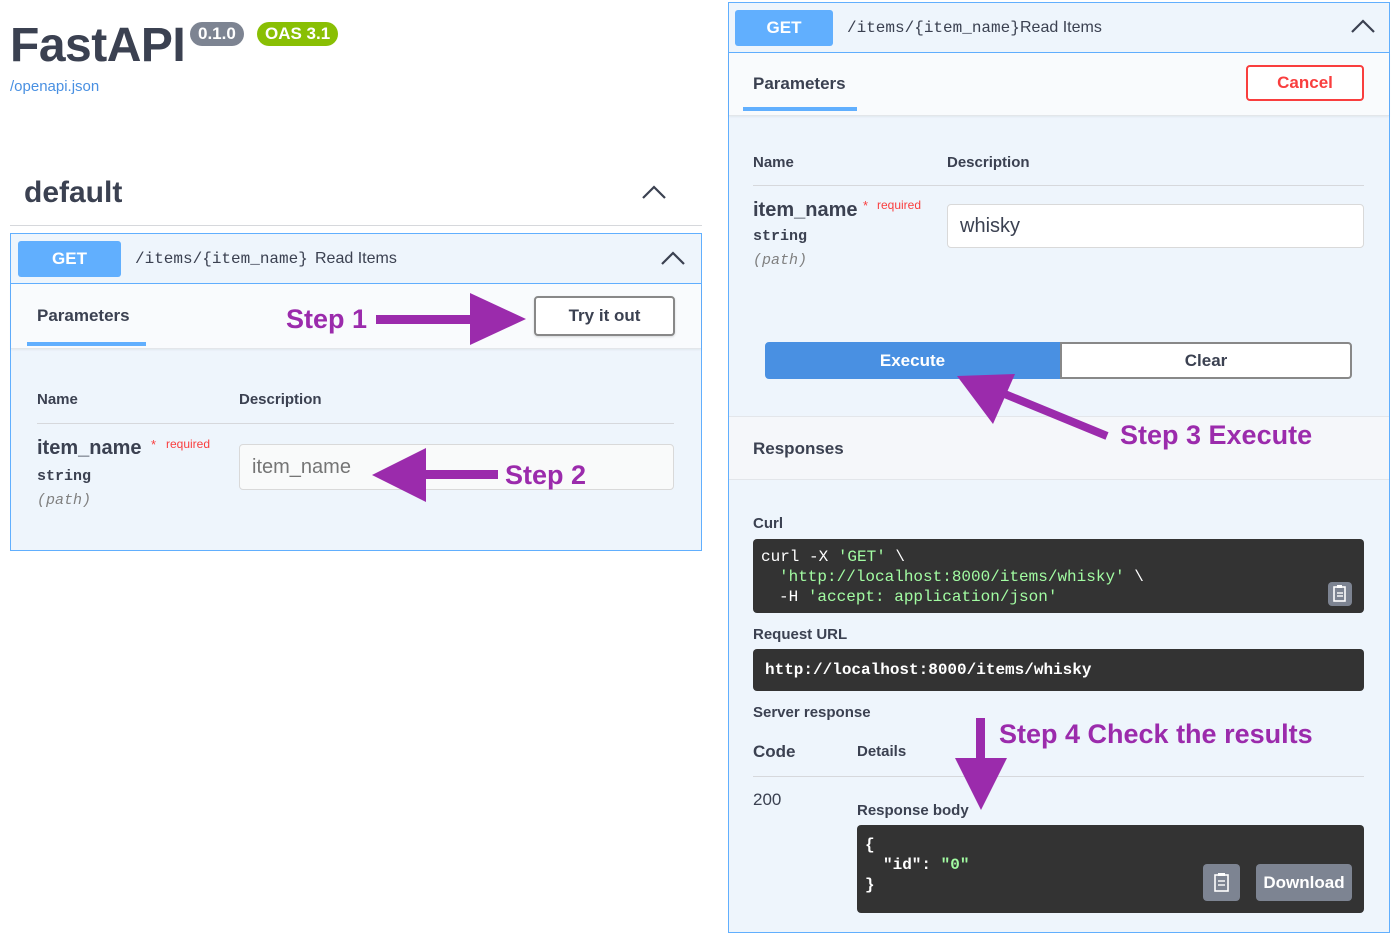  I want to click on arrow-down-icon, so click(981, 764).